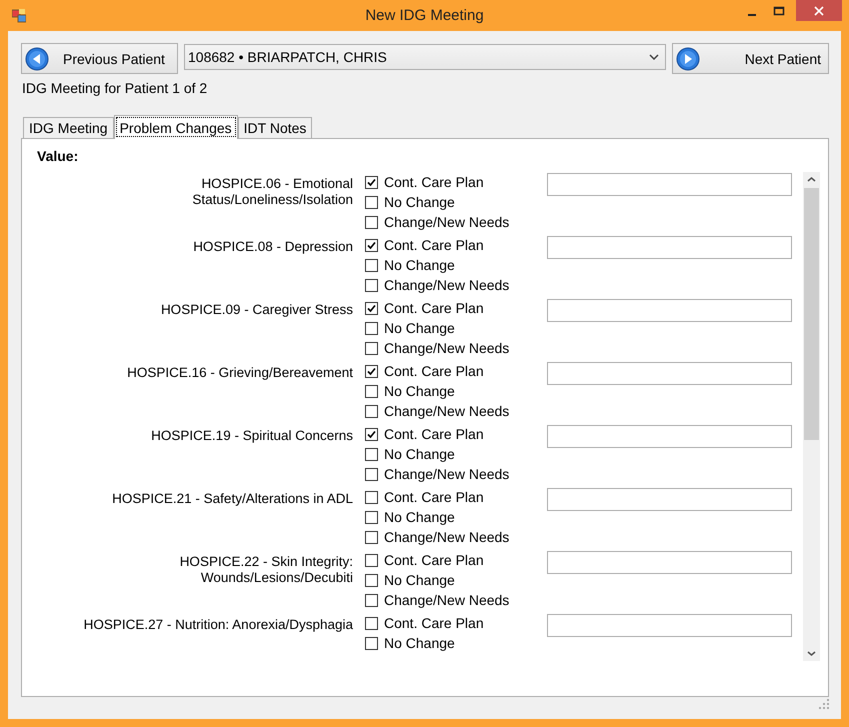 The width and height of the screenshot is (849, 727). What do you see at coordinates (217, 625) in the screenshot?
I see `problem-label: HOSPICE.27 - Nutrition: Anorexia/Dysphagia` at bounding box center [217, 625].